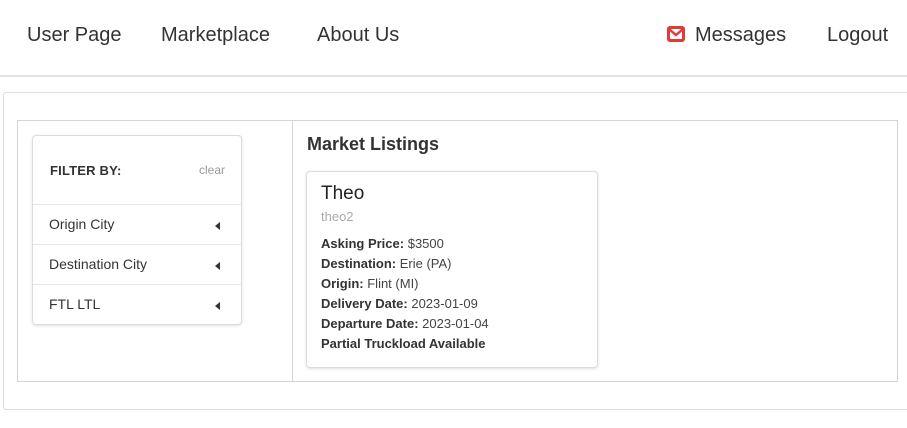 The image size is (907, 428). I want to click on listing-name: Theo, so click(343, 193).